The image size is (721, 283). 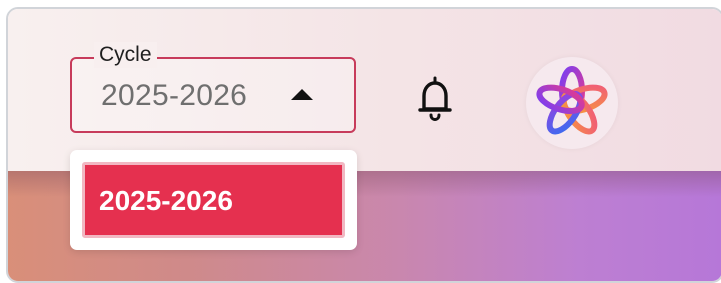 I want to click on cycle-label: Cycle, so click(x=125, y=55).